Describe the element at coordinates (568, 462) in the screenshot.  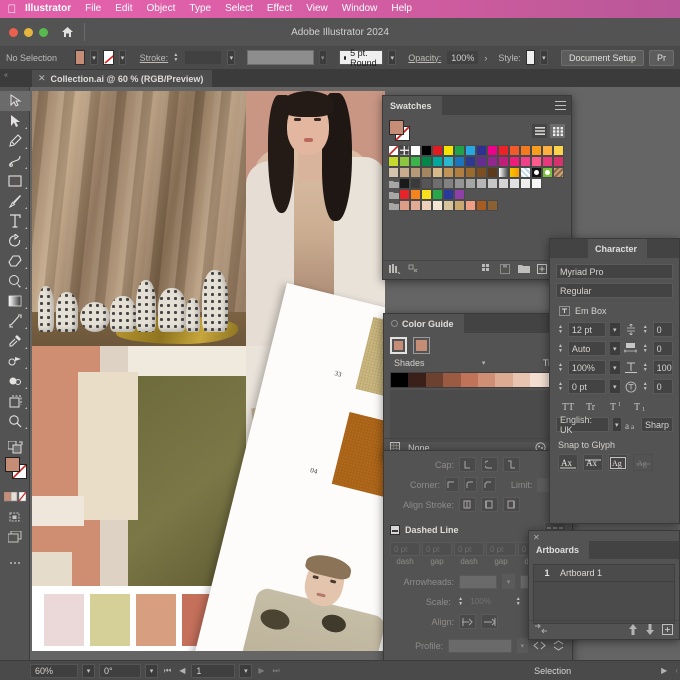
I see `snap-baseline-button: Ax` at that location.